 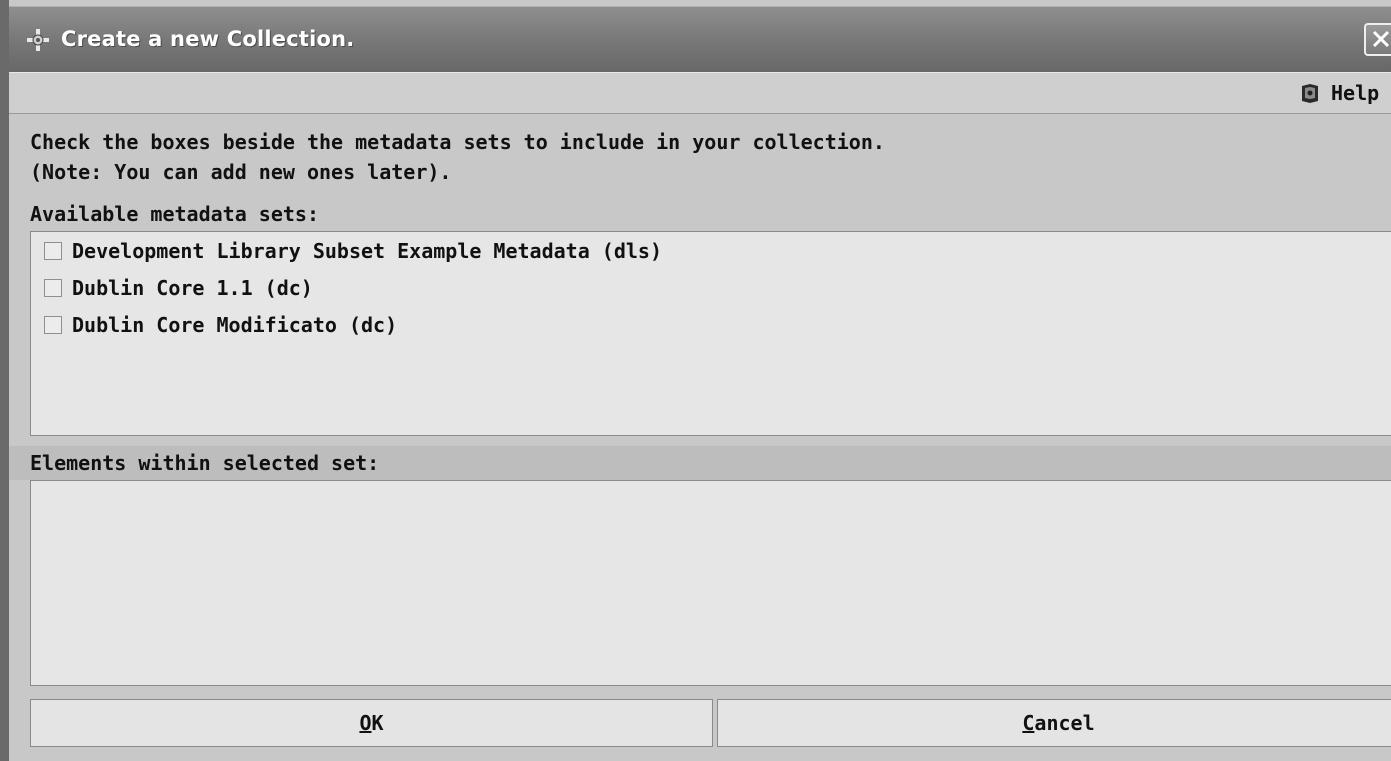 I want to click on close-button, so click(x=1377, y=39).